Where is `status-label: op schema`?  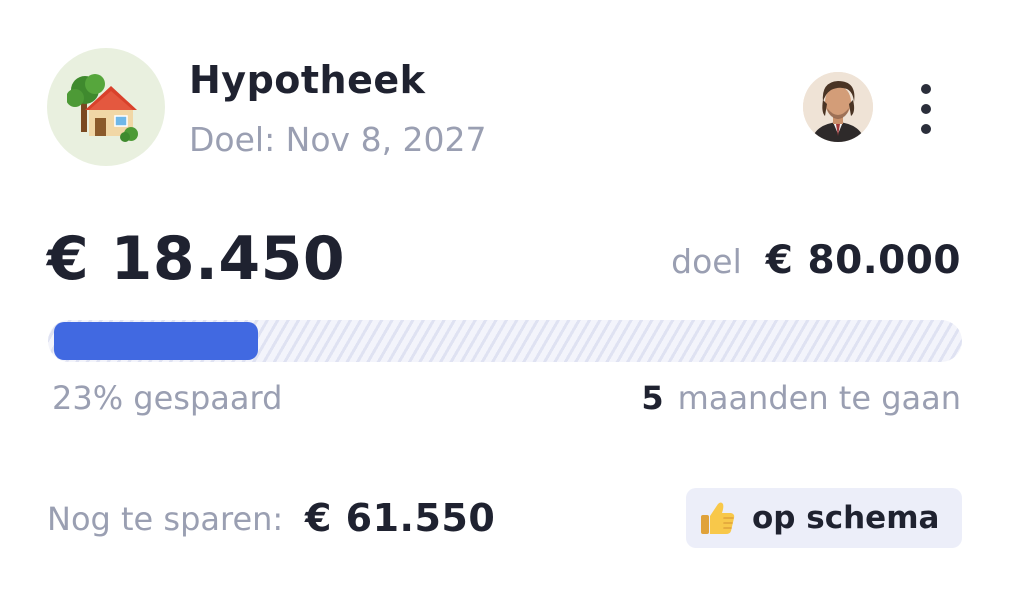
status-label: op schema is located at coordinates (846, 518).